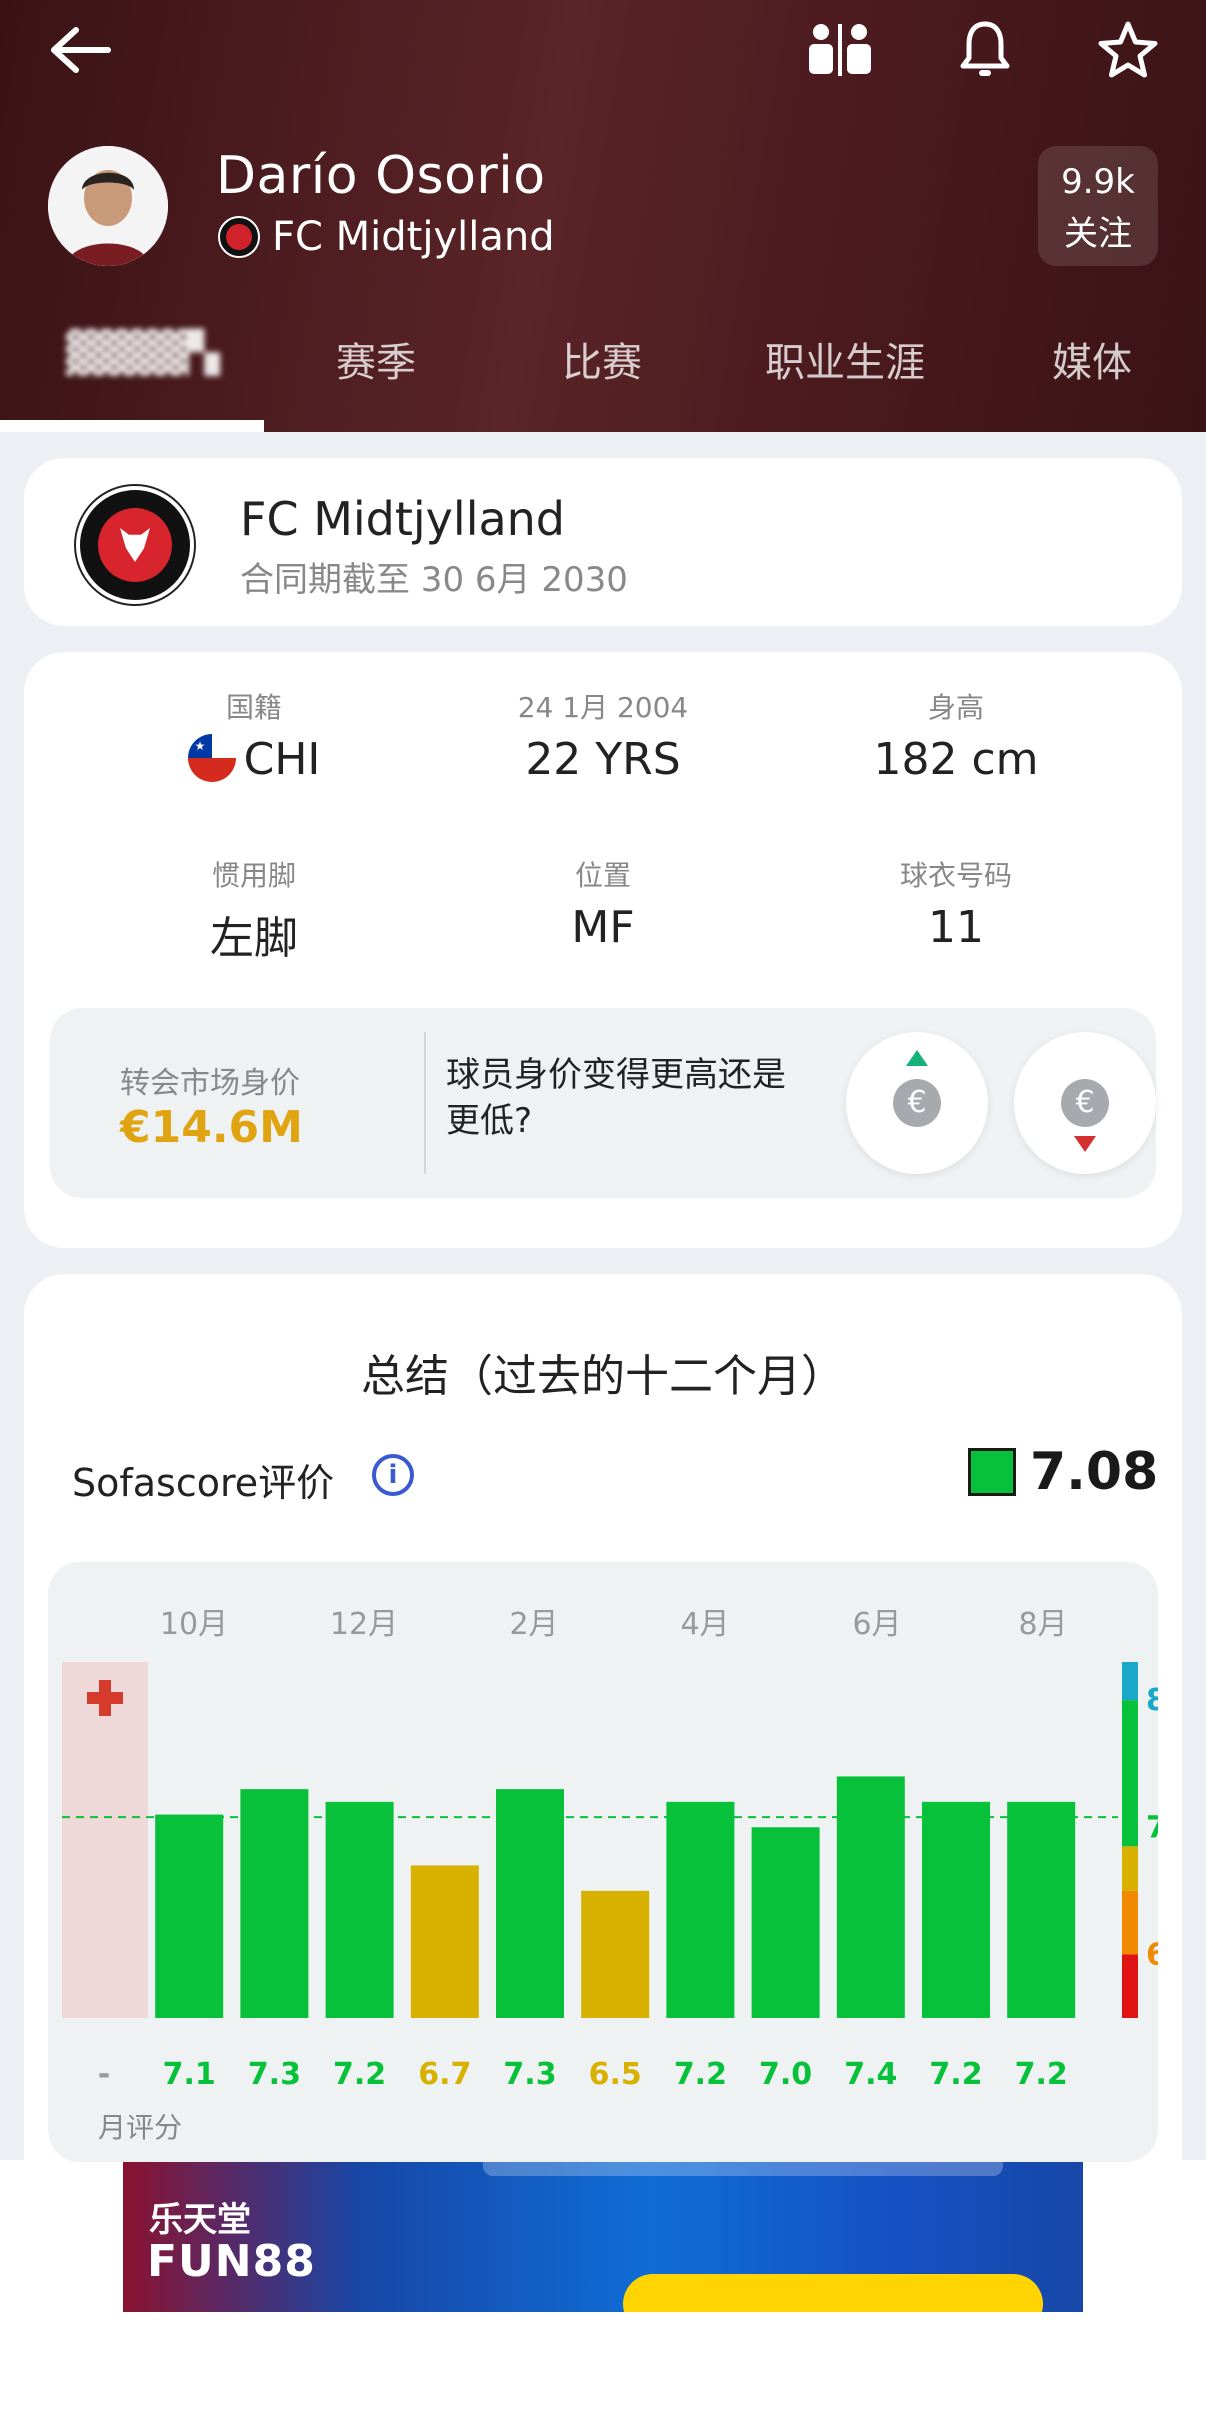 The width and height of the screenshot is (1206, 2414). Describe the element at coordinates (1098, 206) in the screenshot. I see `follow-button: 9.9k 关注` at that location.